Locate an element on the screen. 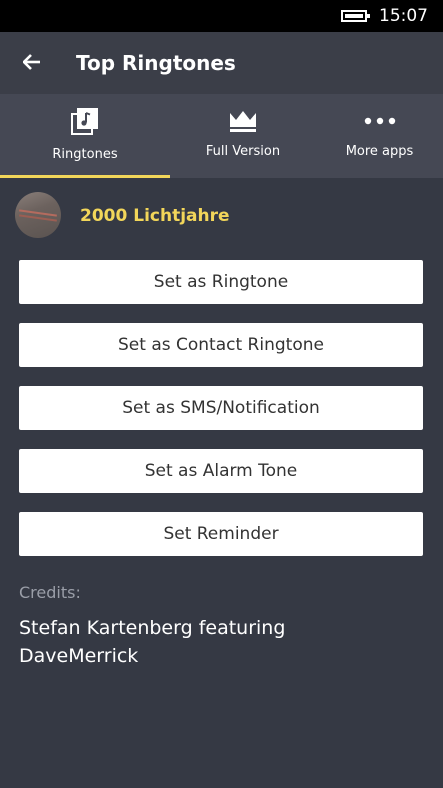  tab-more-apps: More apps is located at coordinates (379, 136).